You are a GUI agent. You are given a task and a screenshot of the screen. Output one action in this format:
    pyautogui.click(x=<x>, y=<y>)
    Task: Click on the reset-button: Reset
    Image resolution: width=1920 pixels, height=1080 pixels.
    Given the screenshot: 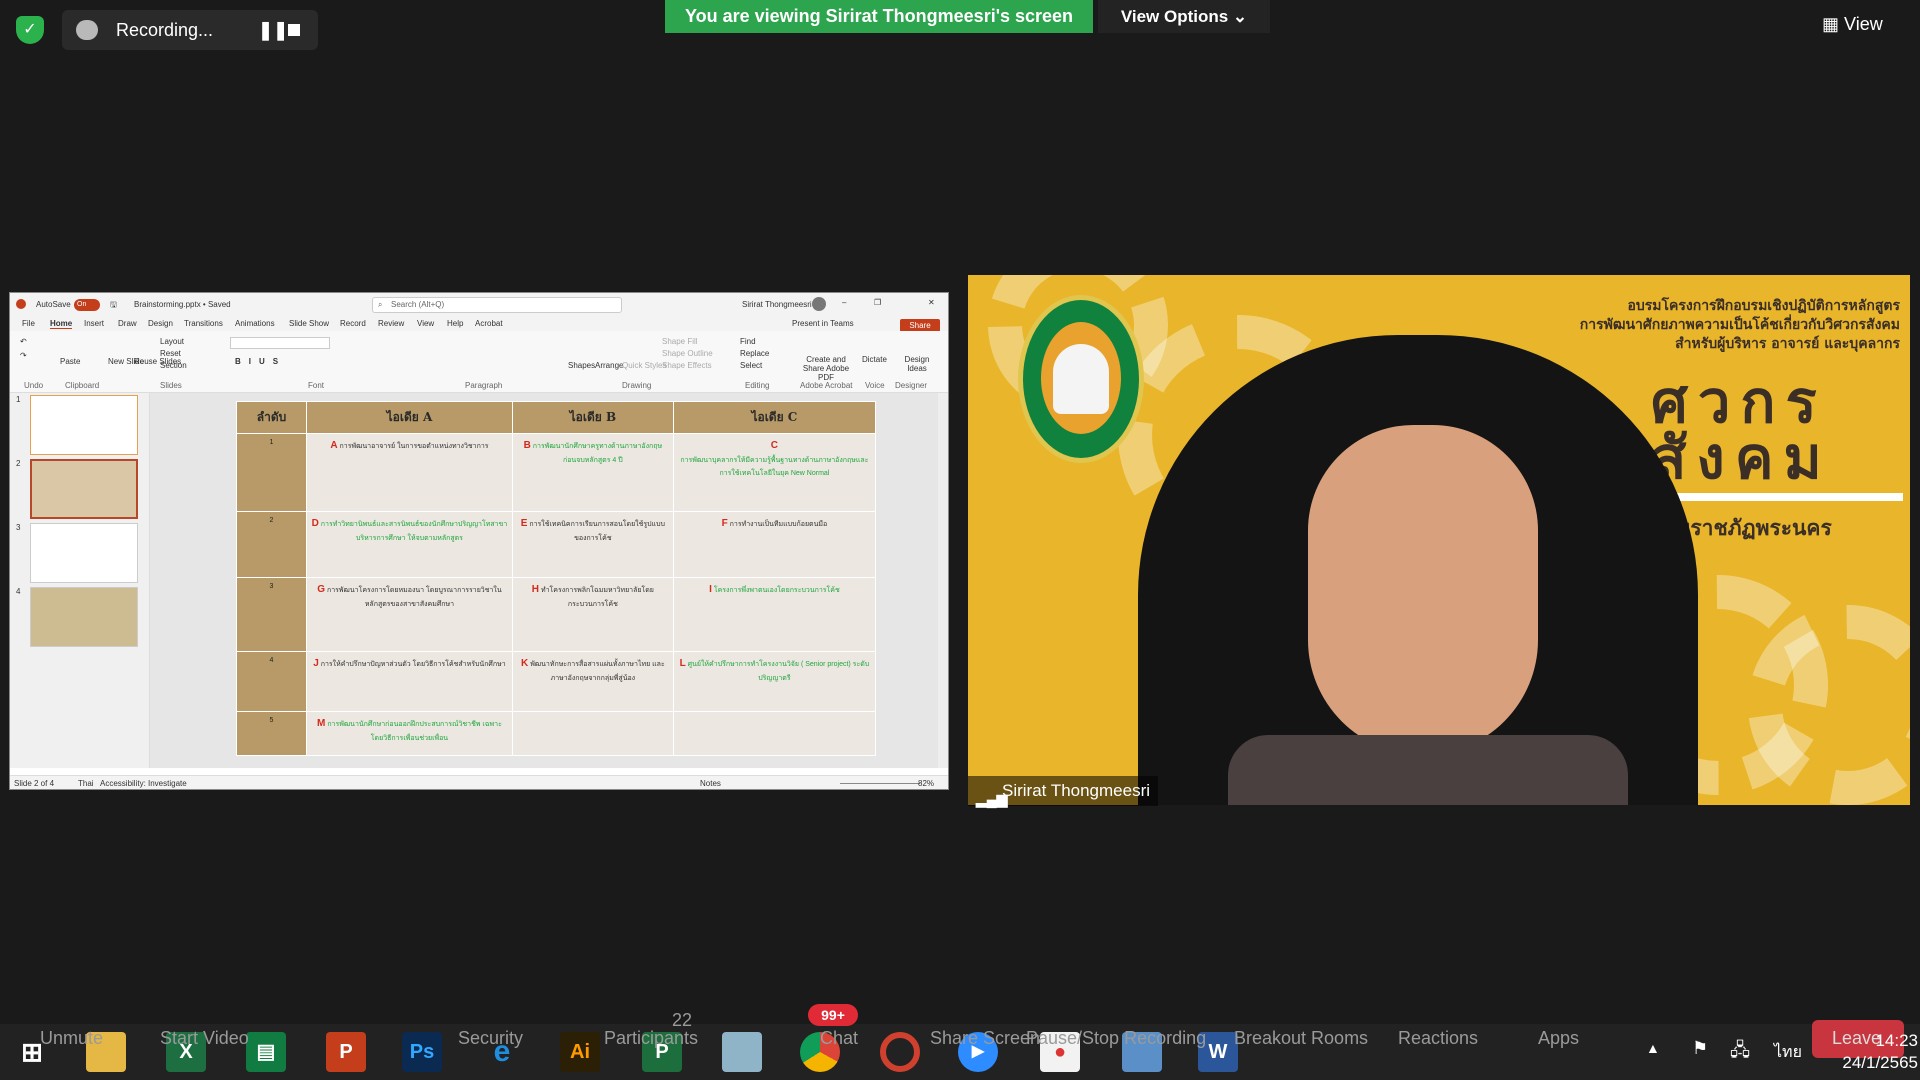 What is the action you would take?
    pyautogui.click(x=170, y=353)
    